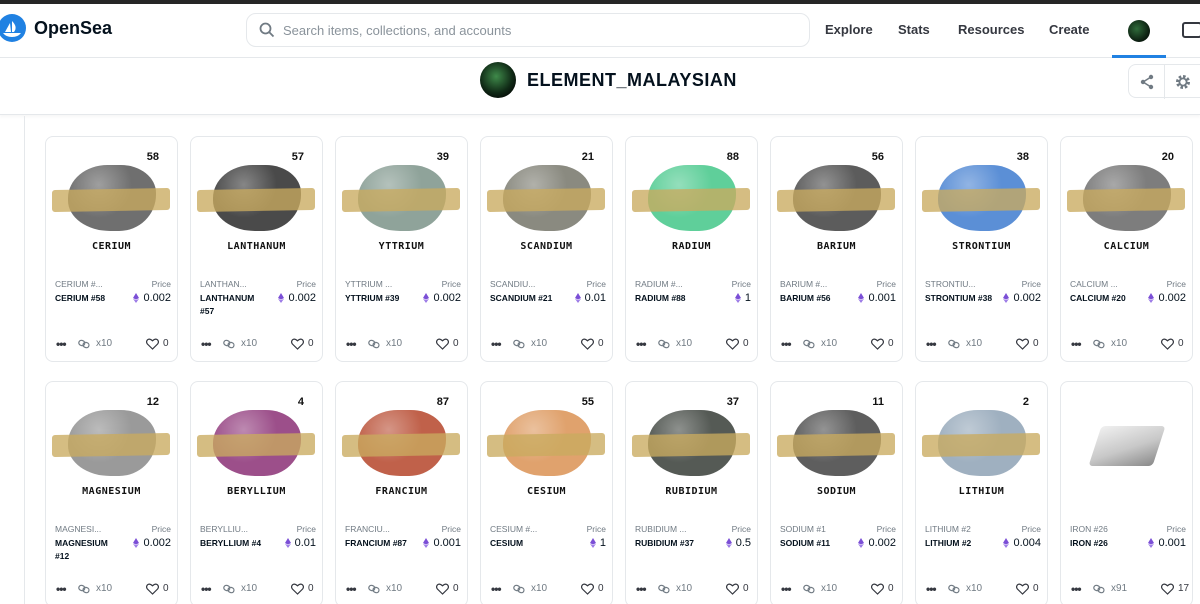 This screenshot has width=1200, height=604. Describe the element at coordinates (691, 450) in the screenshot. I see `asset-image: 37 RUBIDIUM` at that location.